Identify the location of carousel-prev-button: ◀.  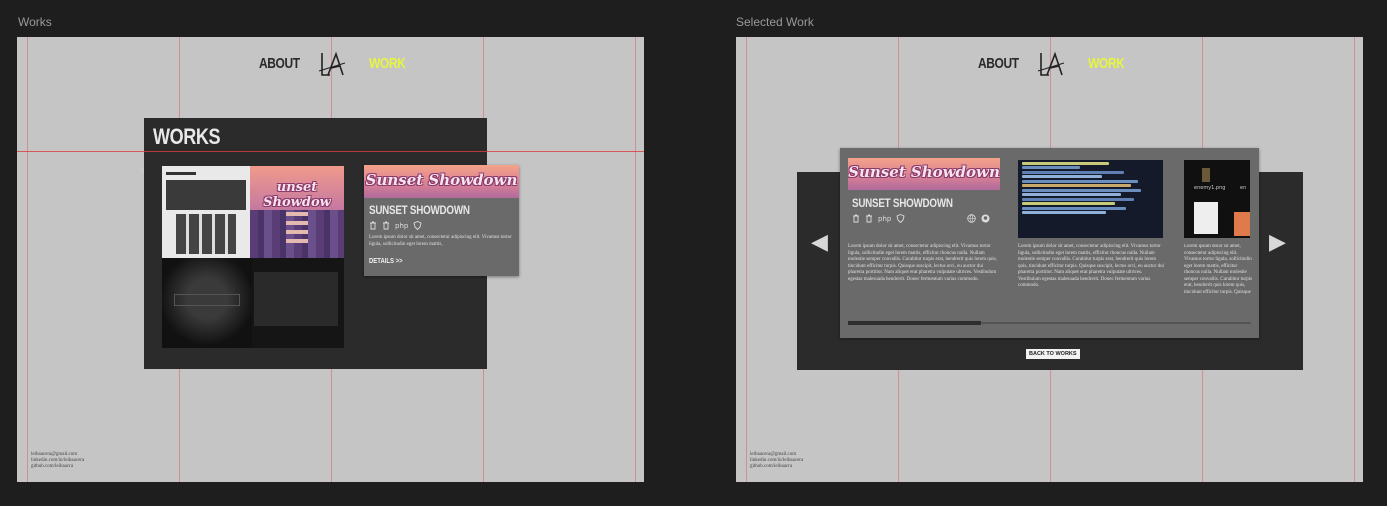
(819, 242).